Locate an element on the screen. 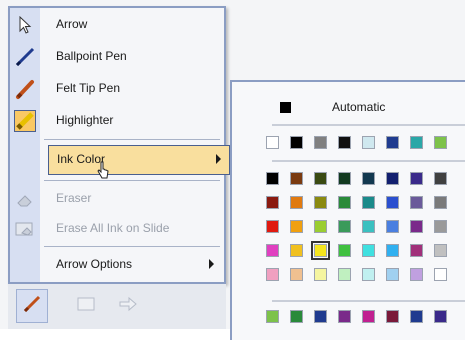  next-slide-button is located at coordinates (128, 306).